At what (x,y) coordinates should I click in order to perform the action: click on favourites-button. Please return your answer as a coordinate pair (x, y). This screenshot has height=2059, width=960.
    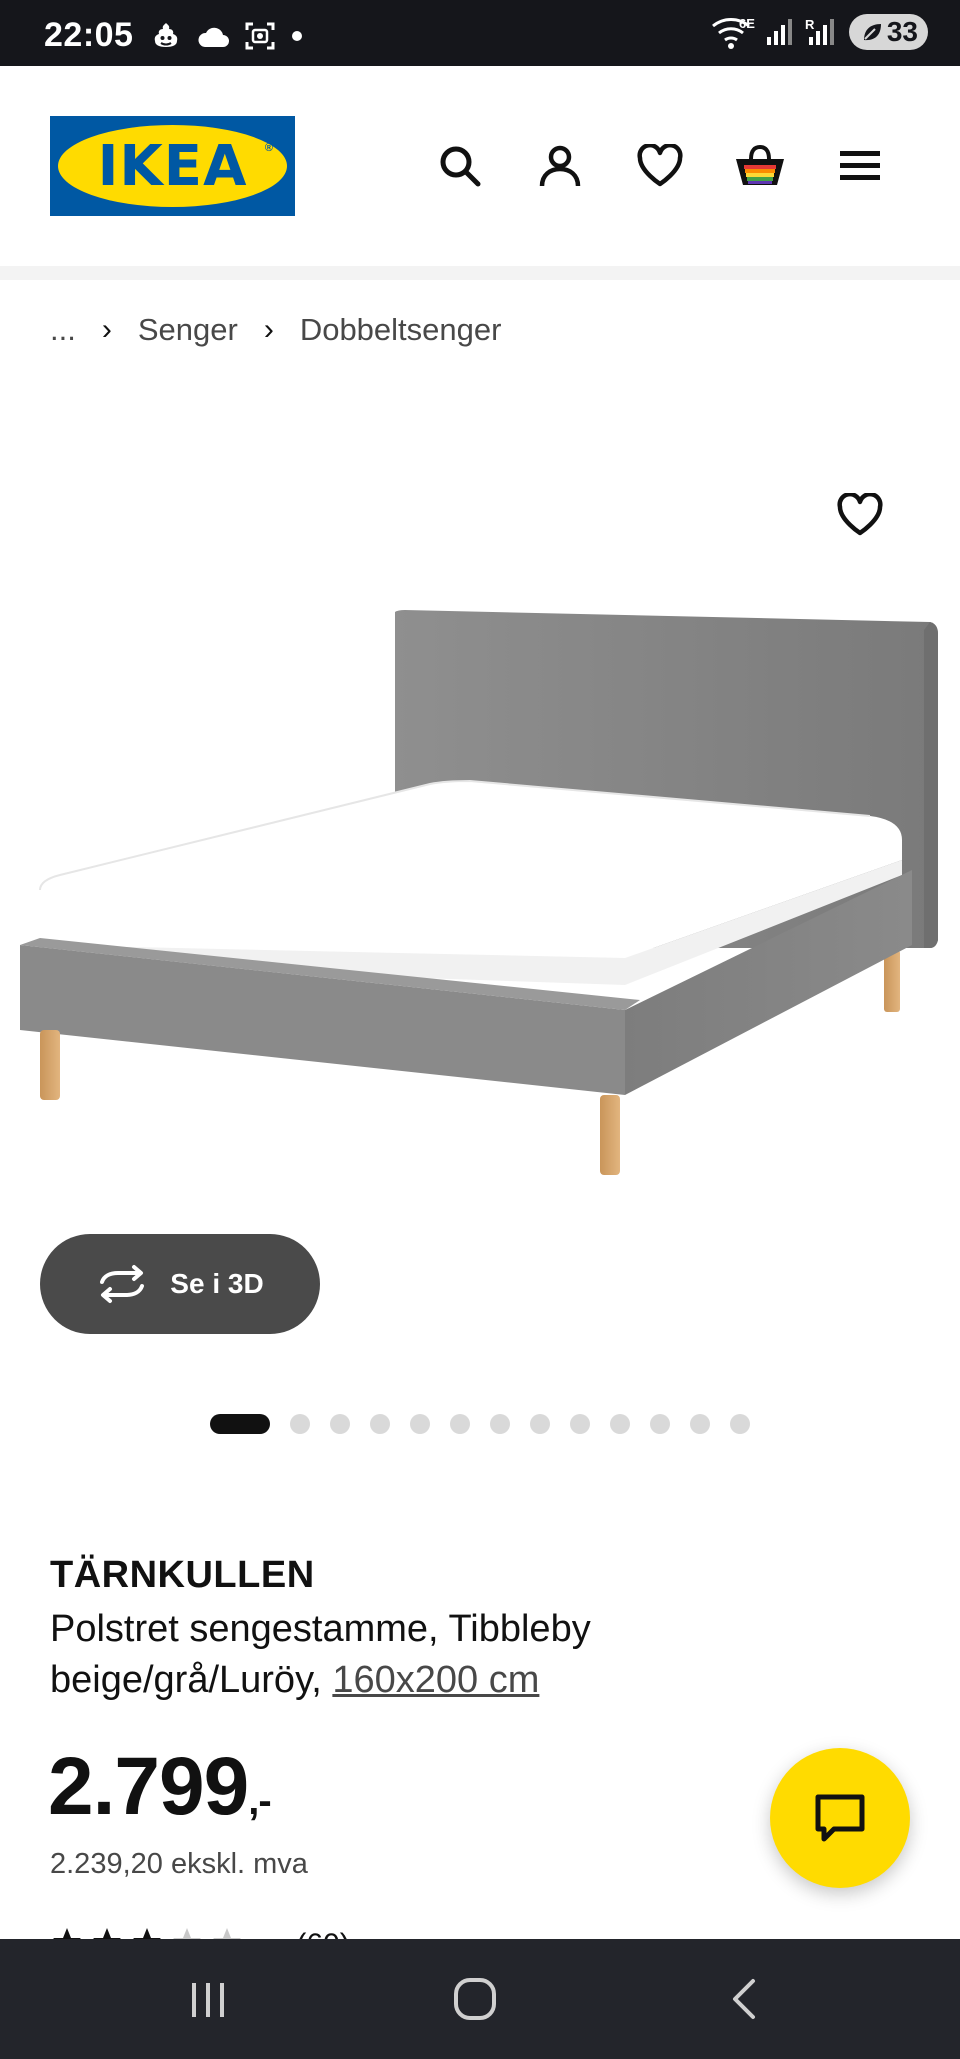
    Looking at the image, I should click on (660, 166).